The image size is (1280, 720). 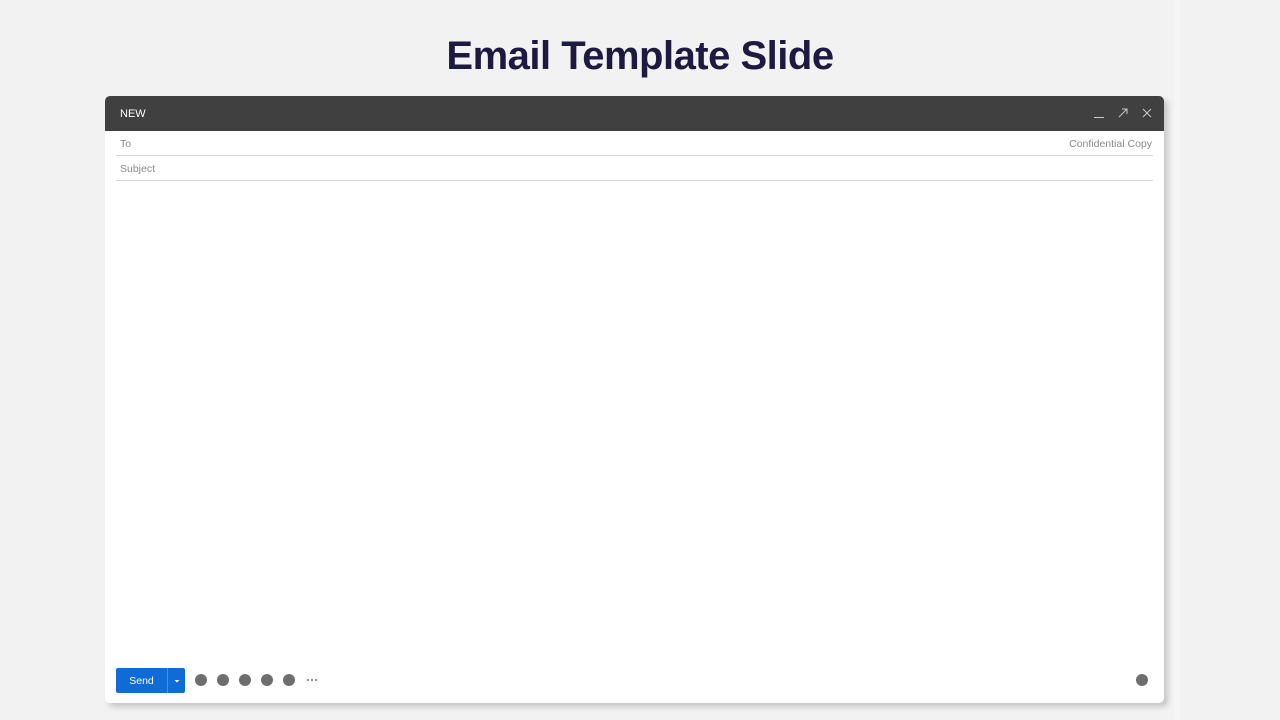 I want to click on window-titlebar: NEW, so click(x=634, y=113).